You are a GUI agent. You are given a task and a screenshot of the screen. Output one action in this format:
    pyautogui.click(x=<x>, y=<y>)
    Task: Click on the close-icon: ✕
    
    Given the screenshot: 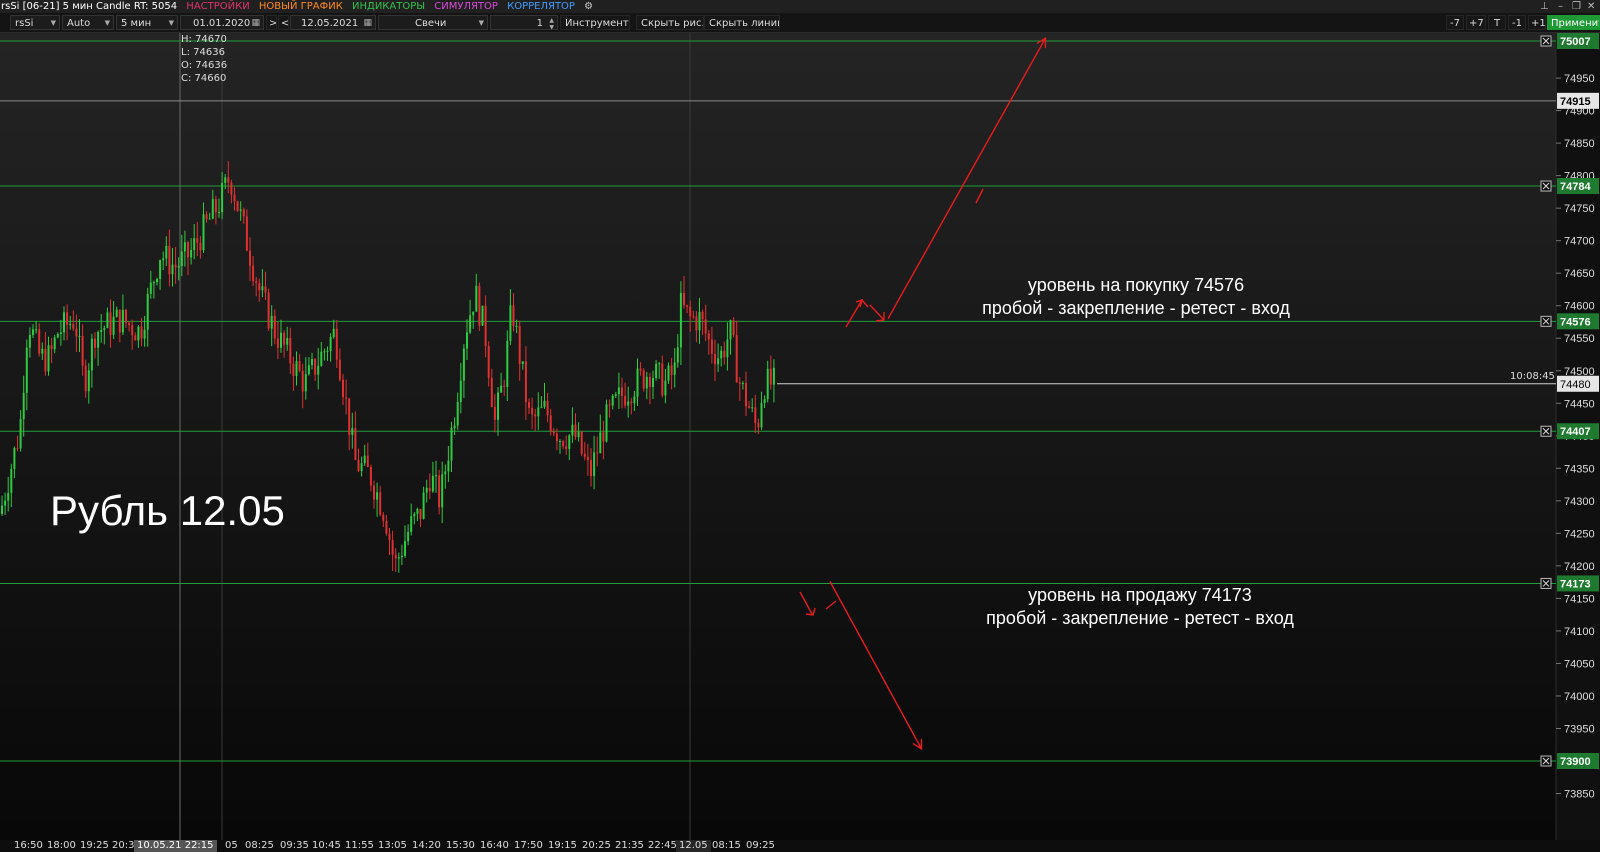 What is the action you would take?
    pyautogui.click(x=1591, y=6)
    